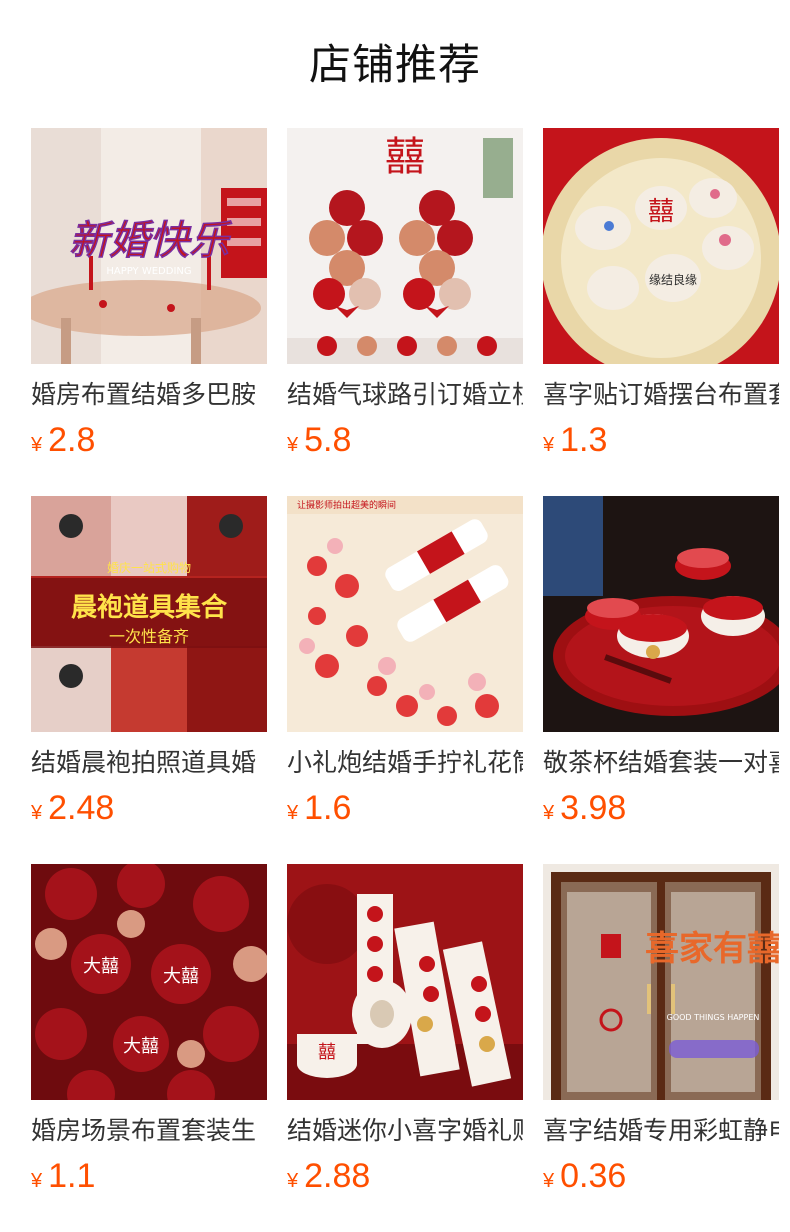  Describe the element at coordinates (149, 808) in the screenshot. I see `price-row: ¥2.48` at that location.